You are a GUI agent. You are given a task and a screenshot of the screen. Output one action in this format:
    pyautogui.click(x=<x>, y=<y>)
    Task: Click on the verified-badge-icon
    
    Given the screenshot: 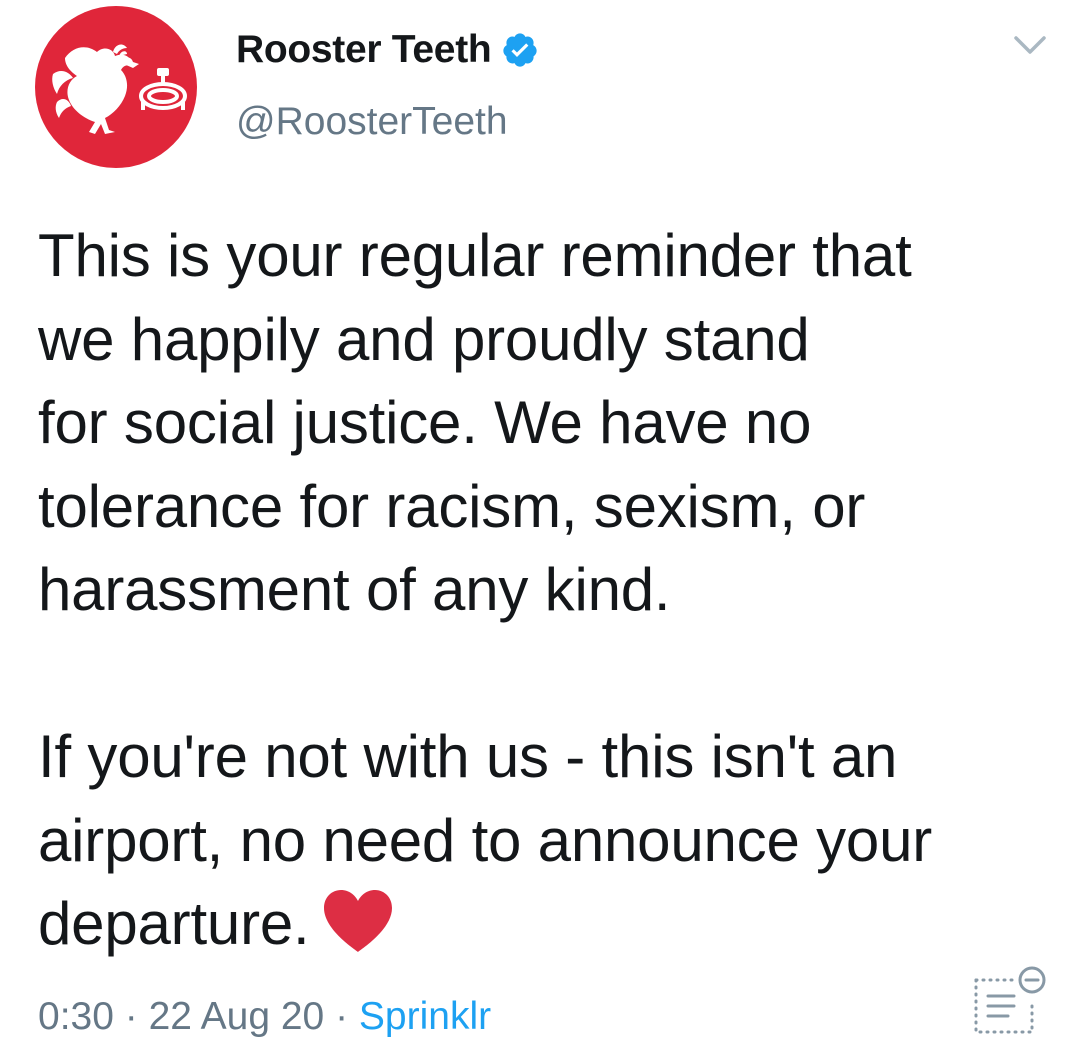 What is the action you would take?
    pyautogui.click(x=520, y=50)
    